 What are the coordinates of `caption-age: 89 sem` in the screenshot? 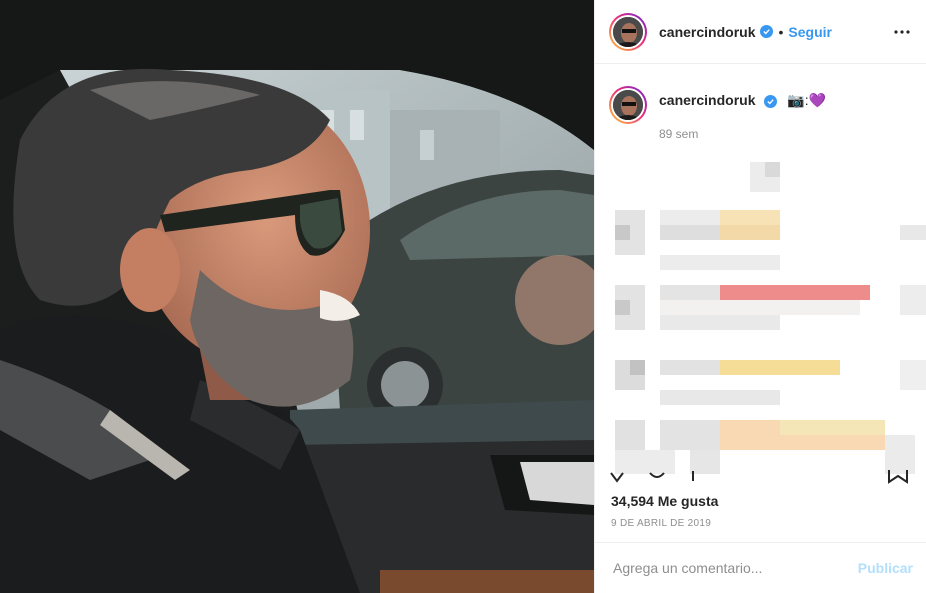 It's located at (742, 134).